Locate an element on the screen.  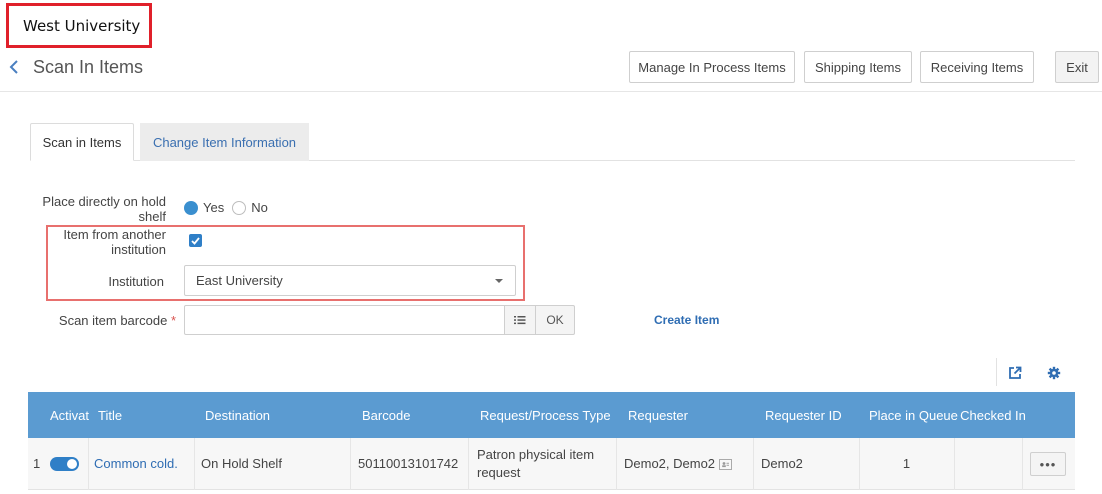
hold-shelf-yes-label: Yes is located at coordinates (214, 207).